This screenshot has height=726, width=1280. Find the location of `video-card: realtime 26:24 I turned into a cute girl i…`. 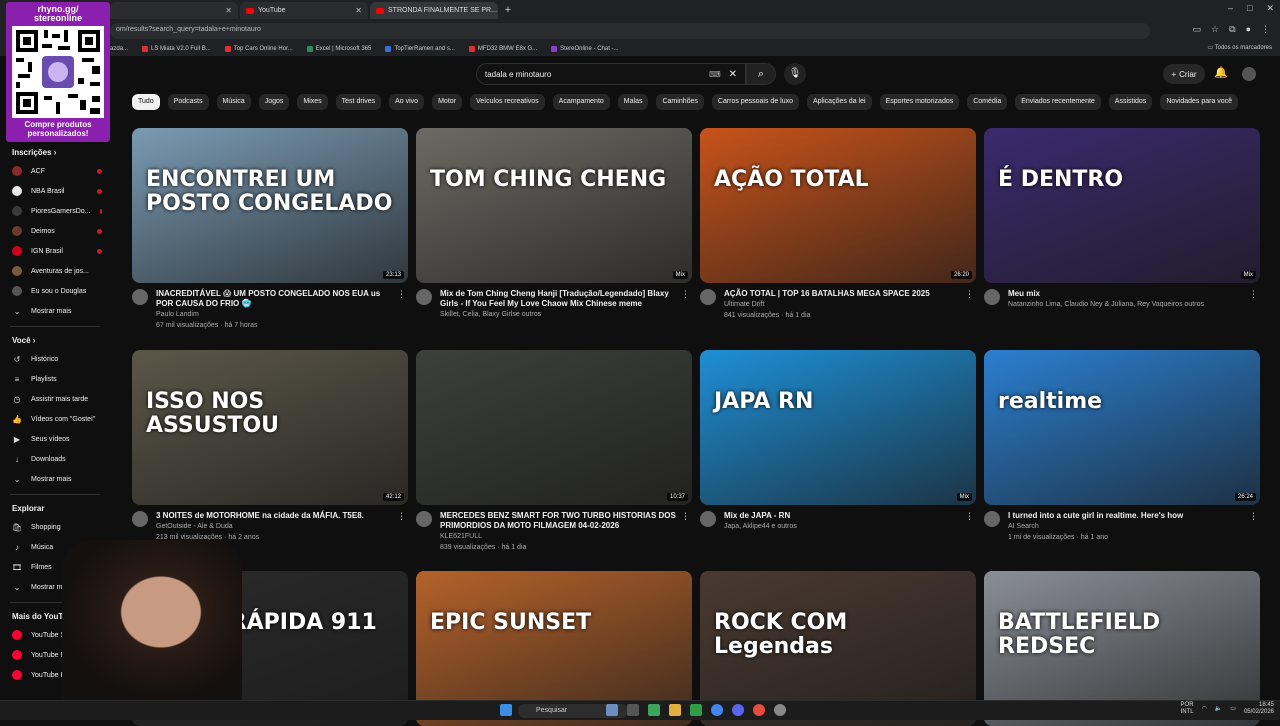

video-card: realtime 26:24 I turned into a cute girl i… is located at coordinates (1122, 446).